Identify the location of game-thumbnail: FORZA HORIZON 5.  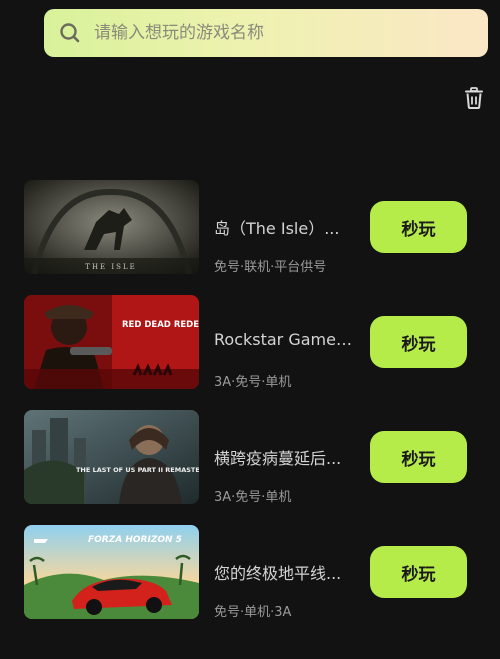
(111, 572).